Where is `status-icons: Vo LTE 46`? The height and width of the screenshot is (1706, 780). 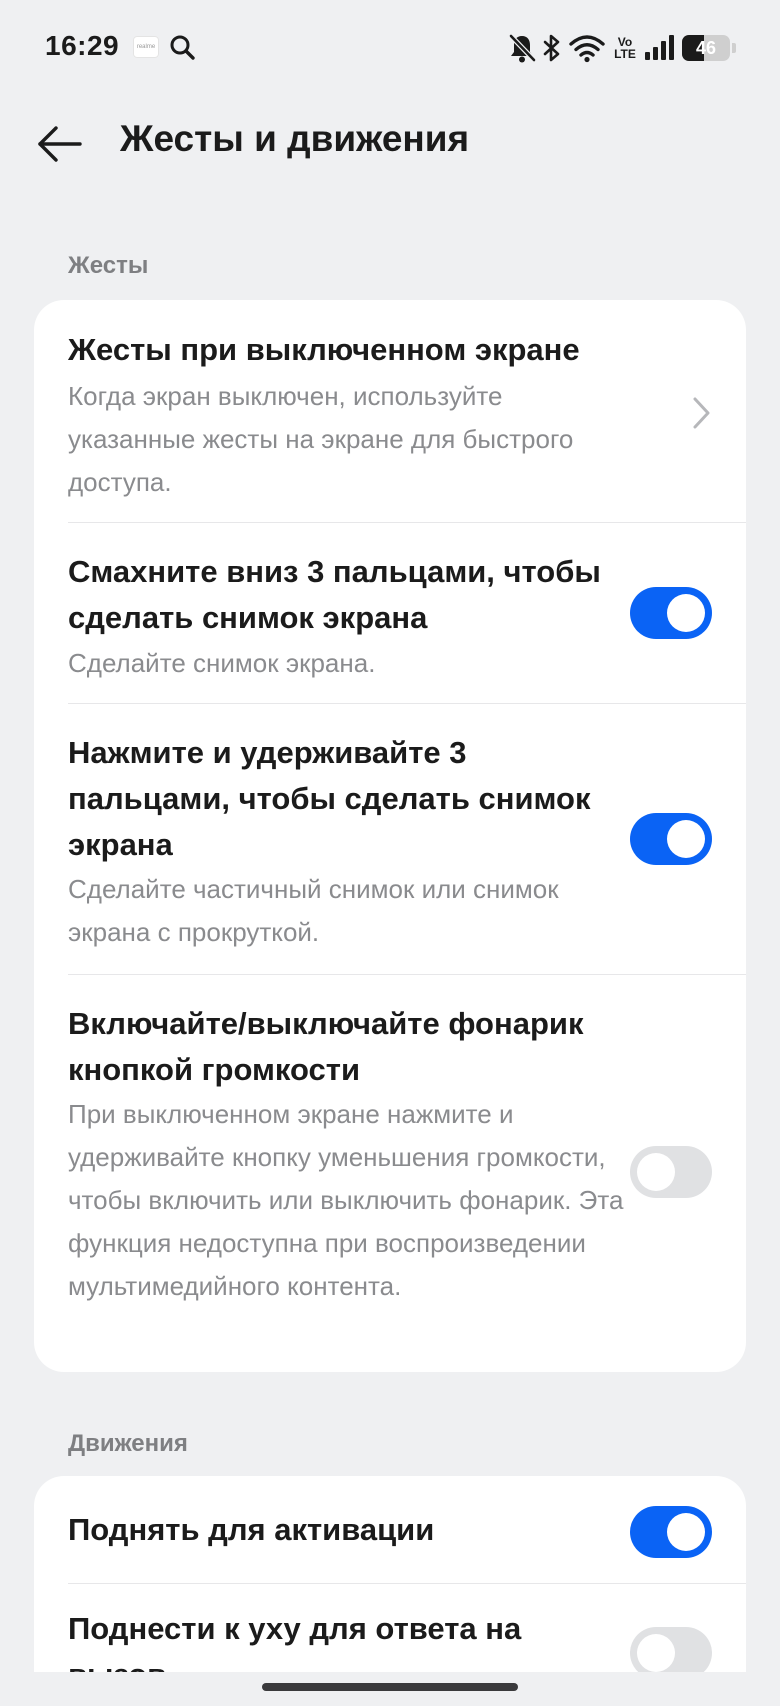
status-icons: Vo LTE 46 is located at coordinates (622, 48).